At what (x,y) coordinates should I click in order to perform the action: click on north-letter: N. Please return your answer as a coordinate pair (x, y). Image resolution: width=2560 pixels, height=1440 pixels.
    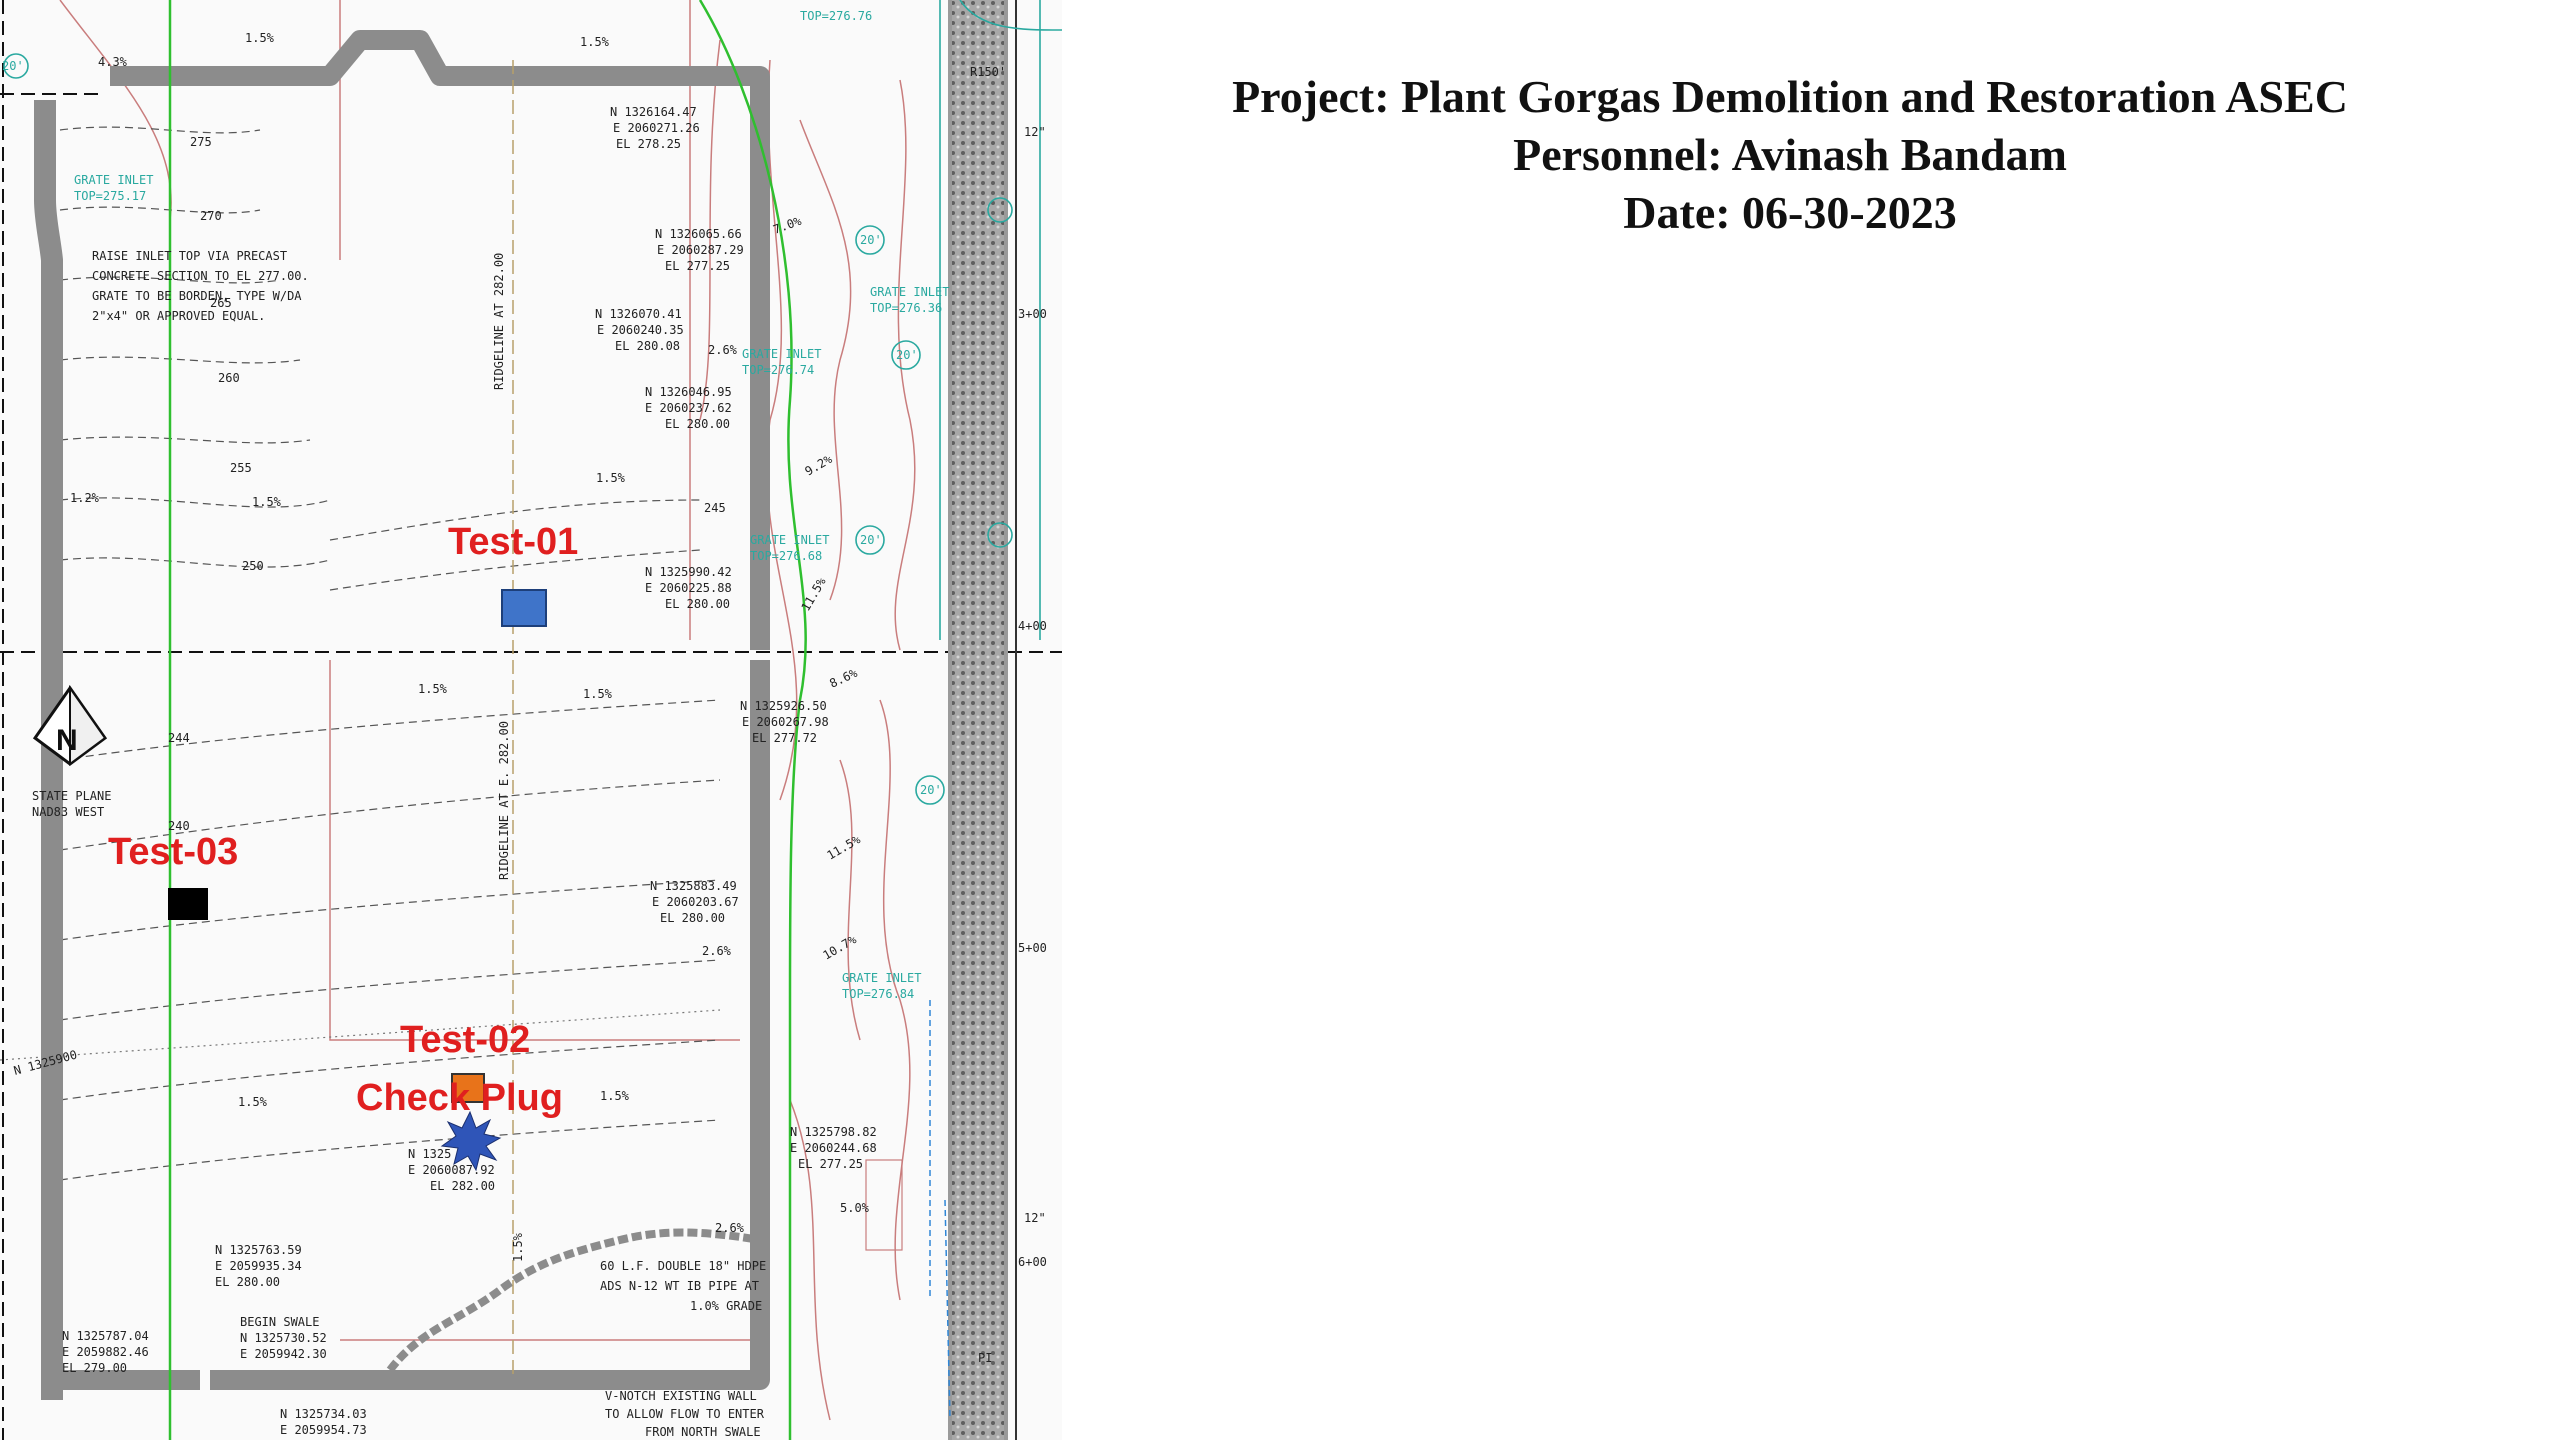
    Looking at the image, I should click on (67, 740).